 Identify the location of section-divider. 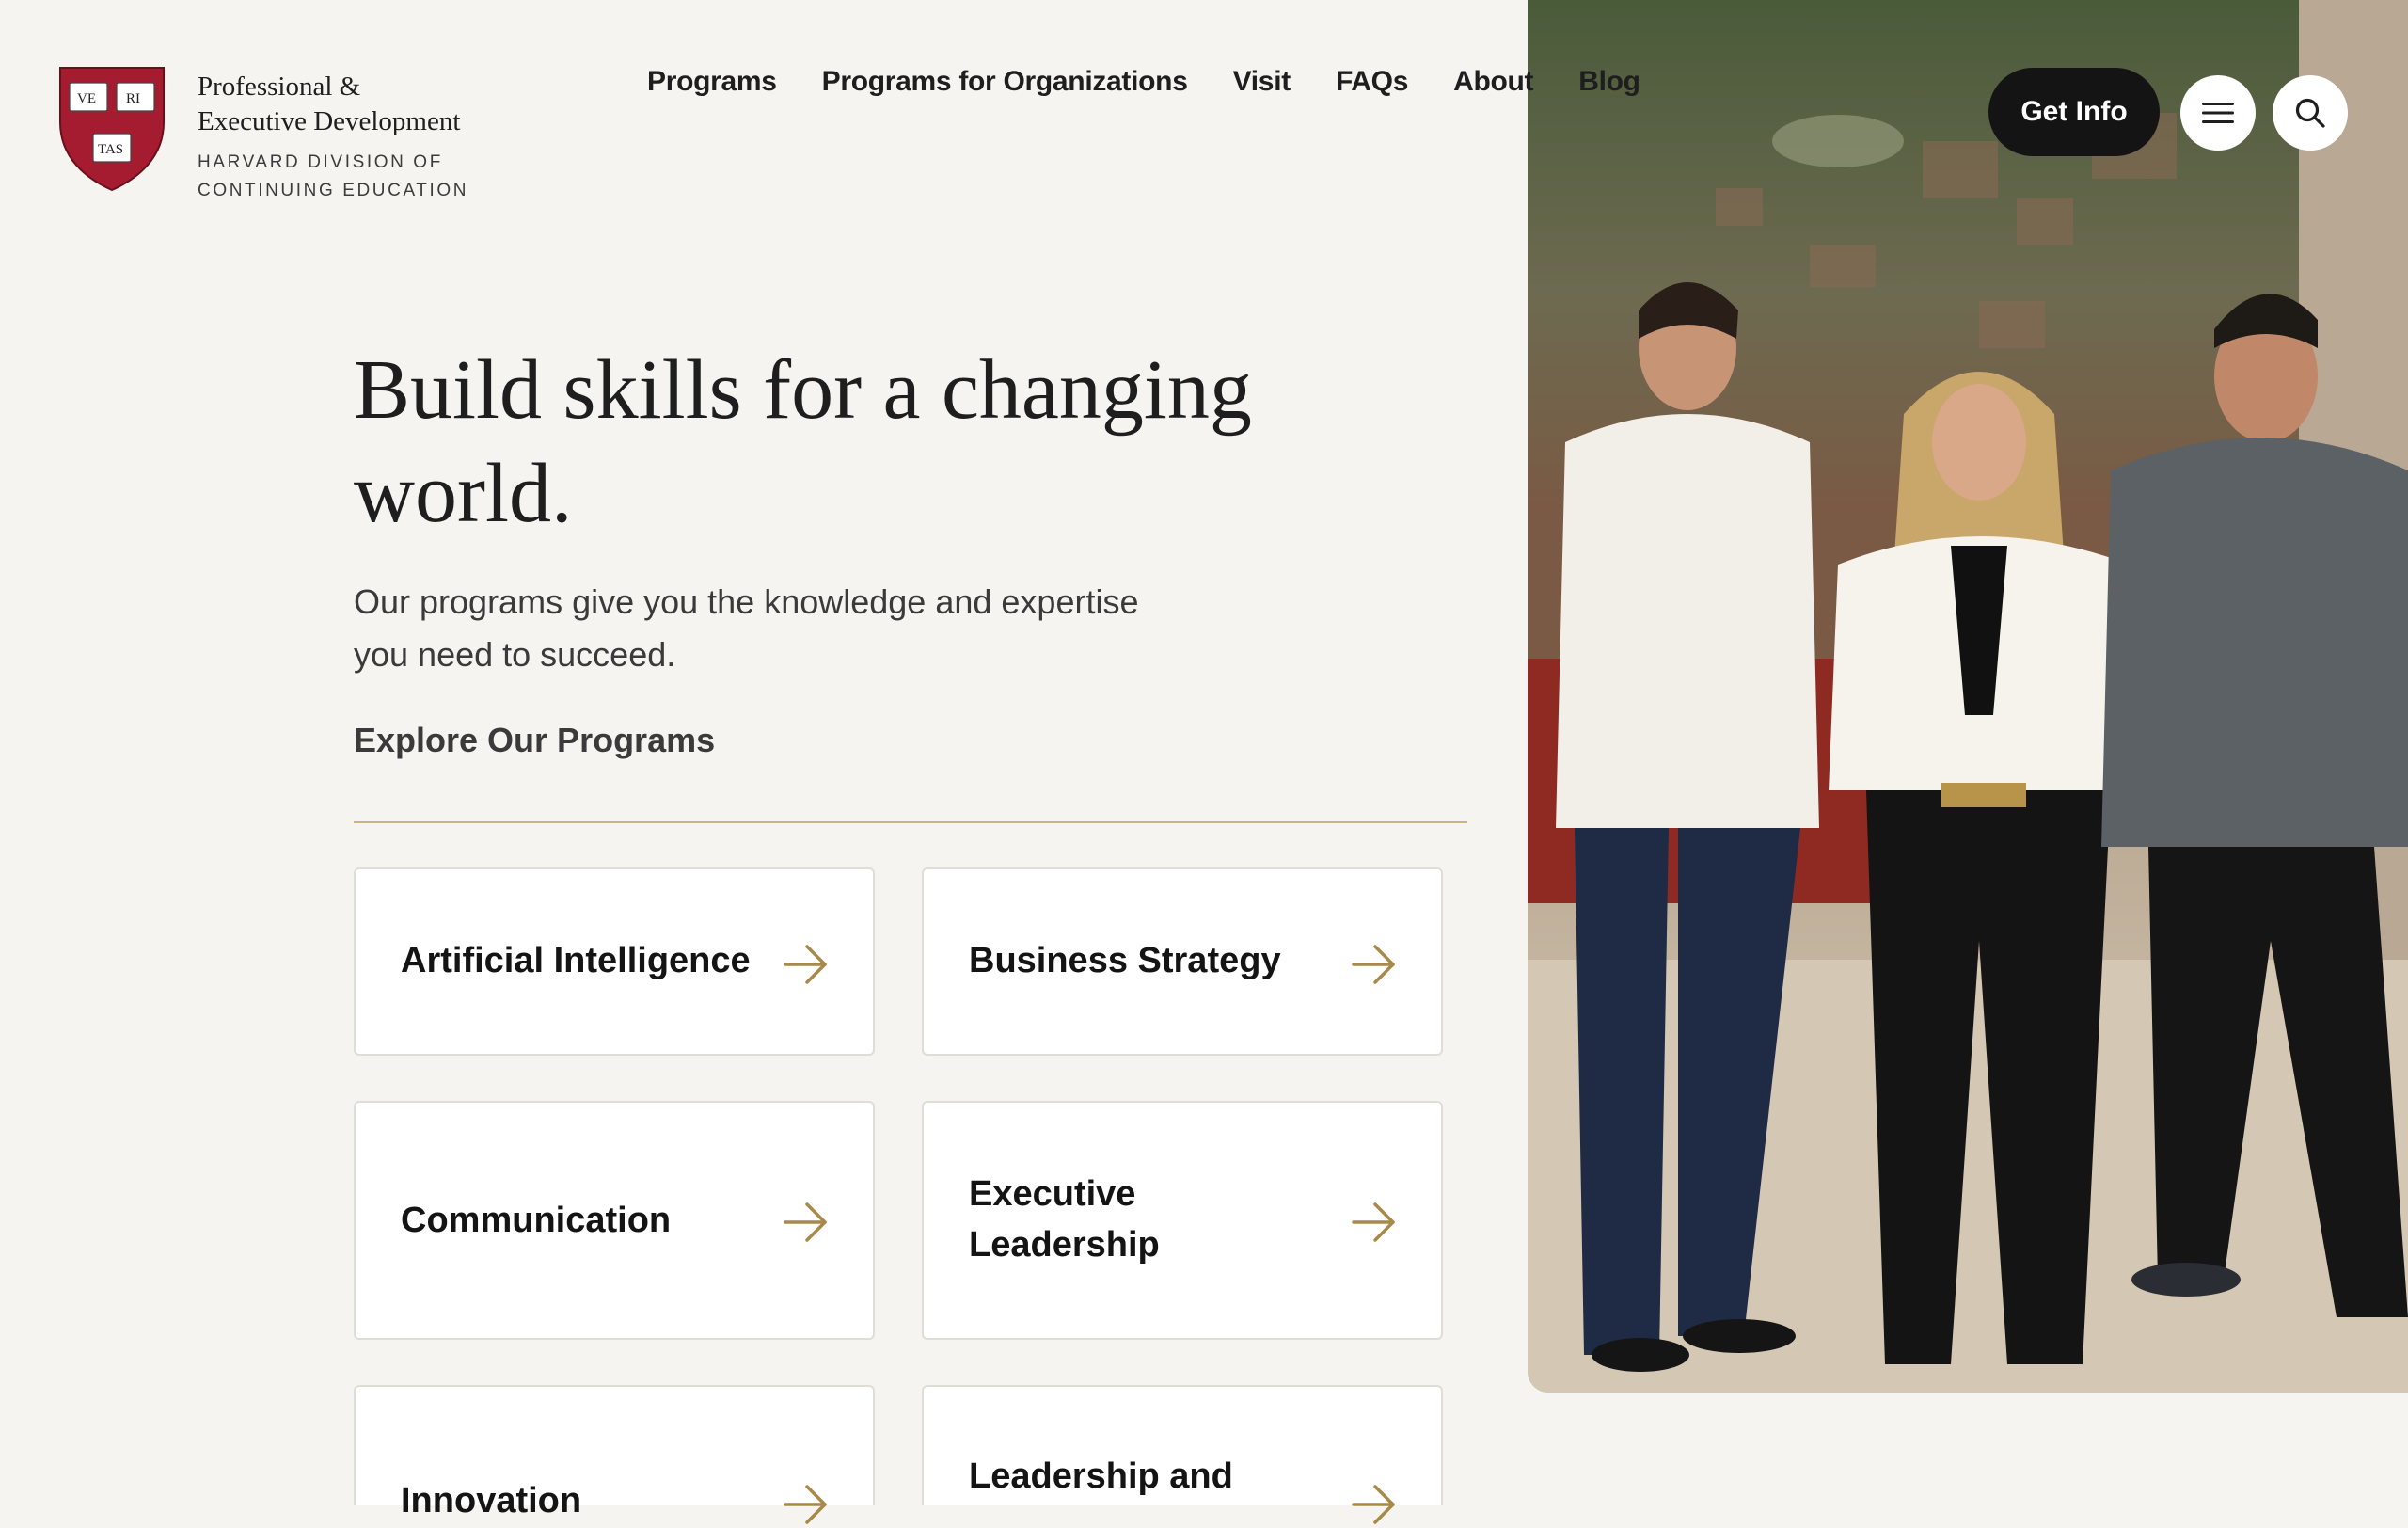
(911, 822).